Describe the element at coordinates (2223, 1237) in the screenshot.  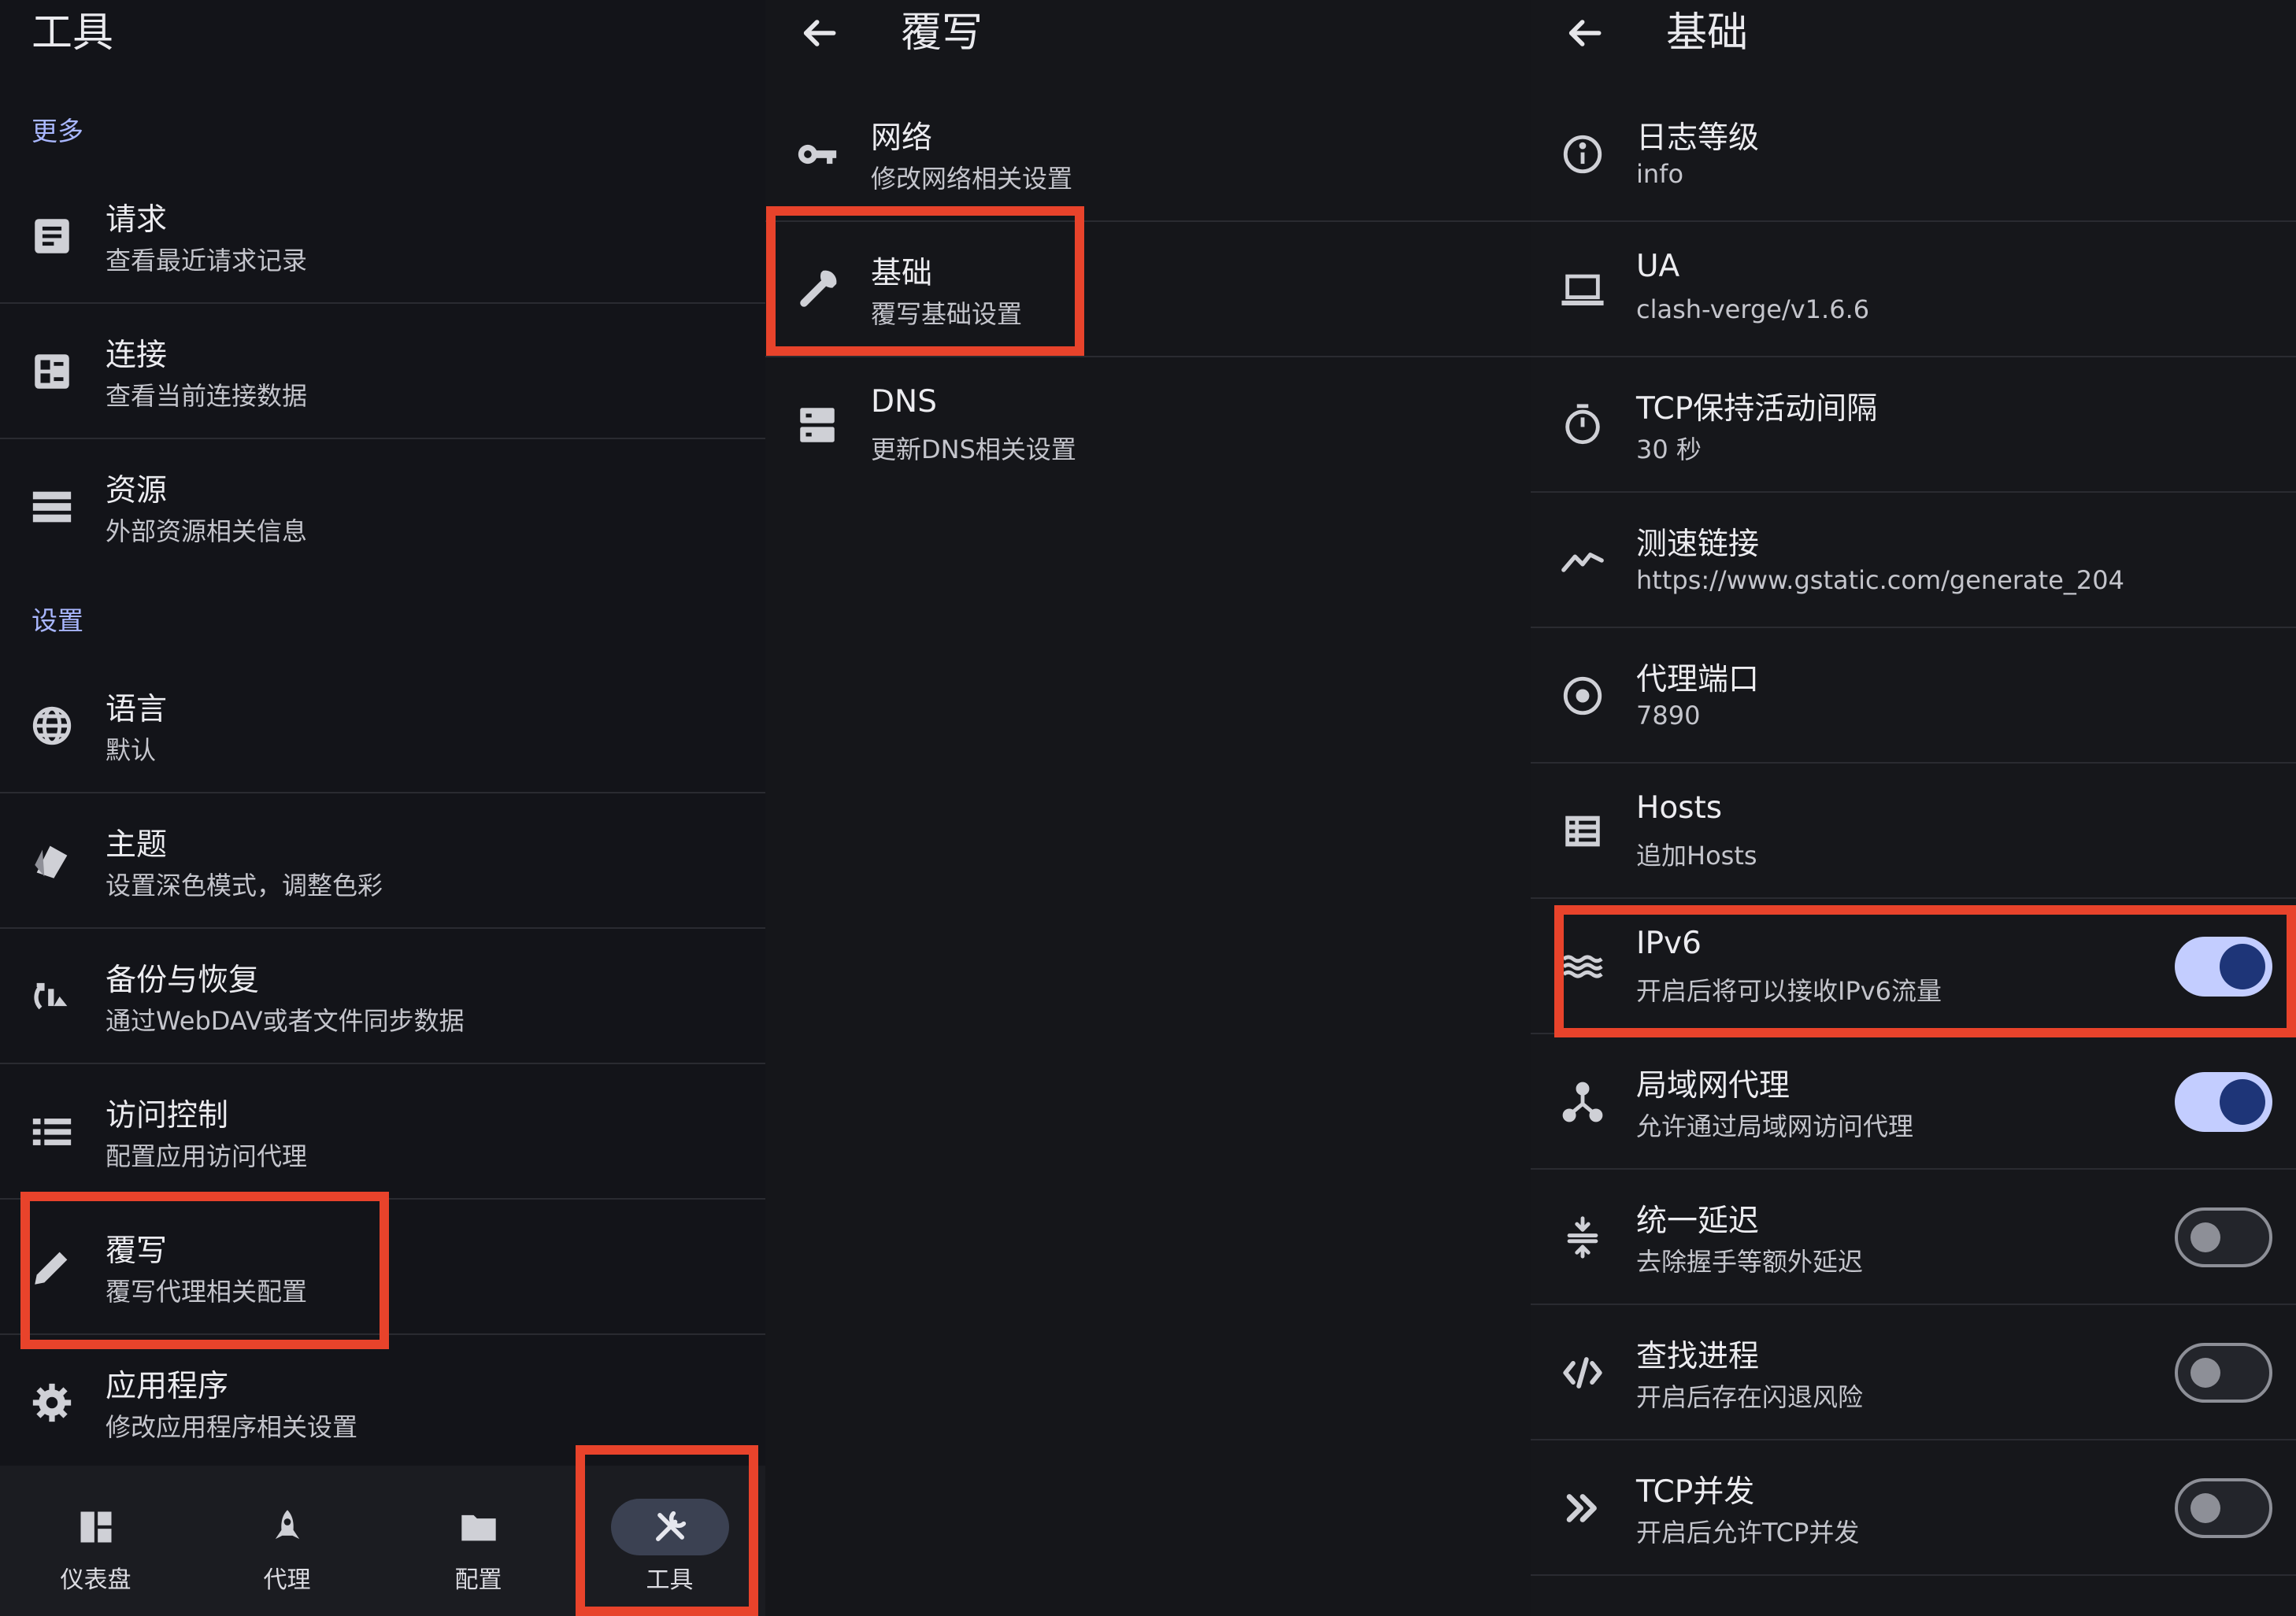
I see `unified-delay-toggle` at that location.